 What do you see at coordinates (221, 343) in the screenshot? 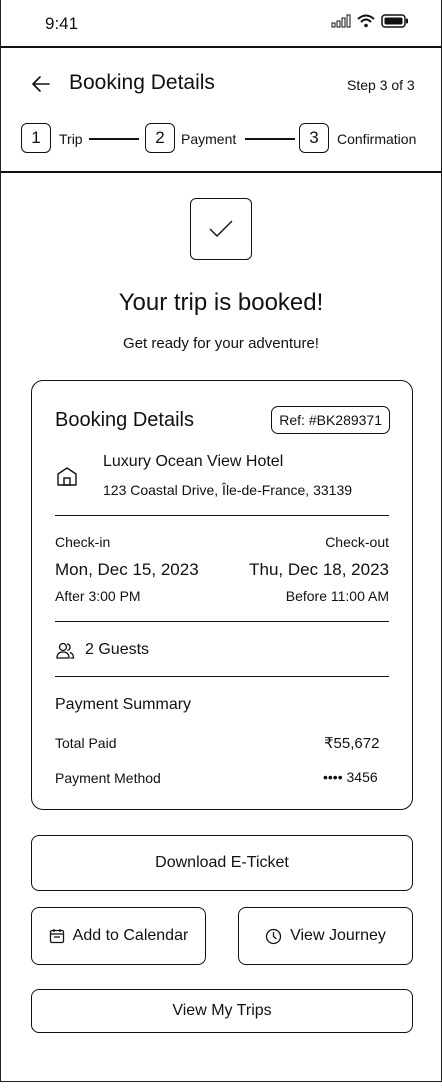
I see `confirmation-subline: Get ready for your adventure!` at bounding box center [221, 343].